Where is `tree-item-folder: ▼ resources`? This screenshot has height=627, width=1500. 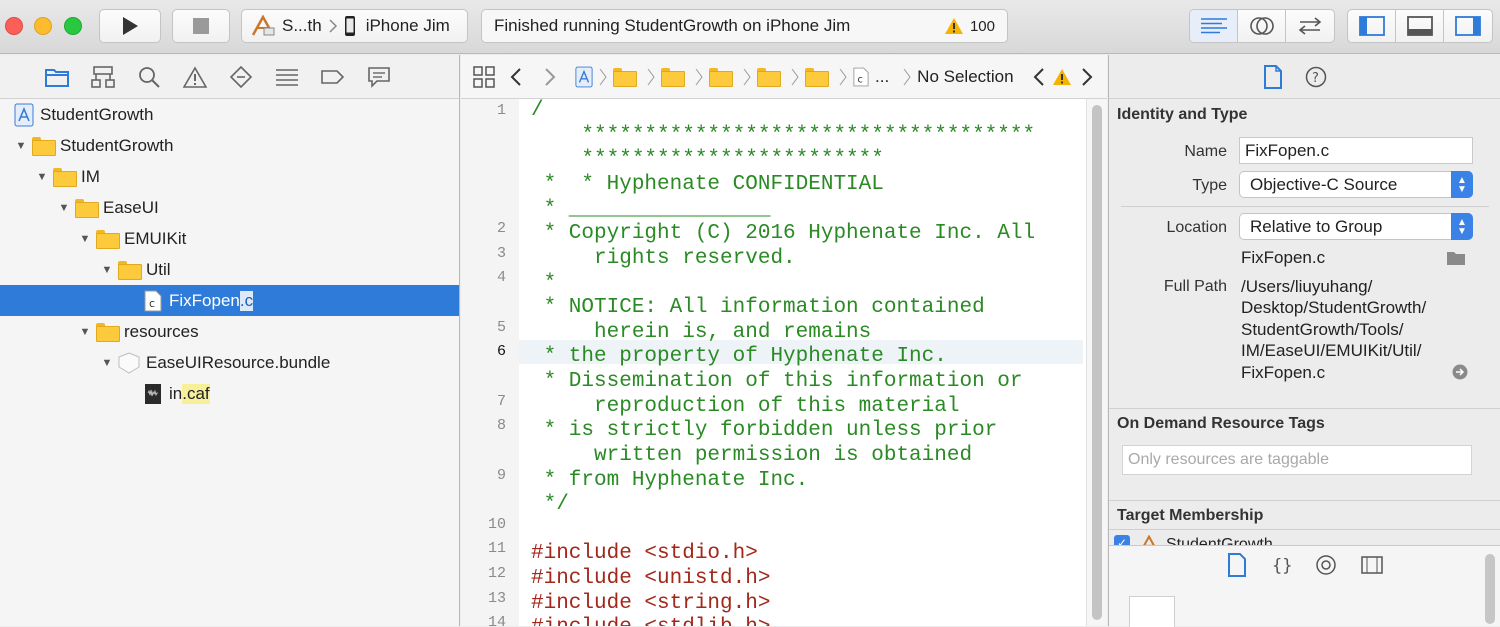
tree-item-folder: ▼ resources is located at coordinates (229, 331).